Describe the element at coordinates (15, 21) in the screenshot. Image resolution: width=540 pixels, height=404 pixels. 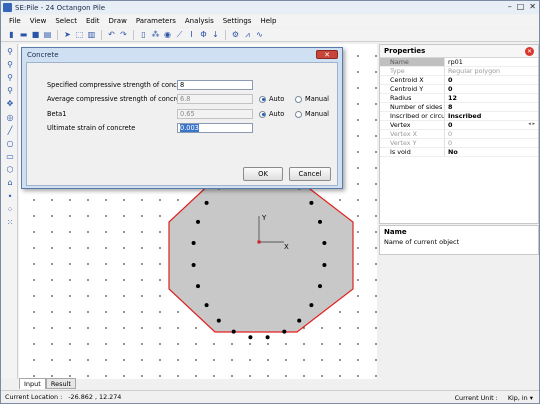
I see `menu-file: File` at that location.